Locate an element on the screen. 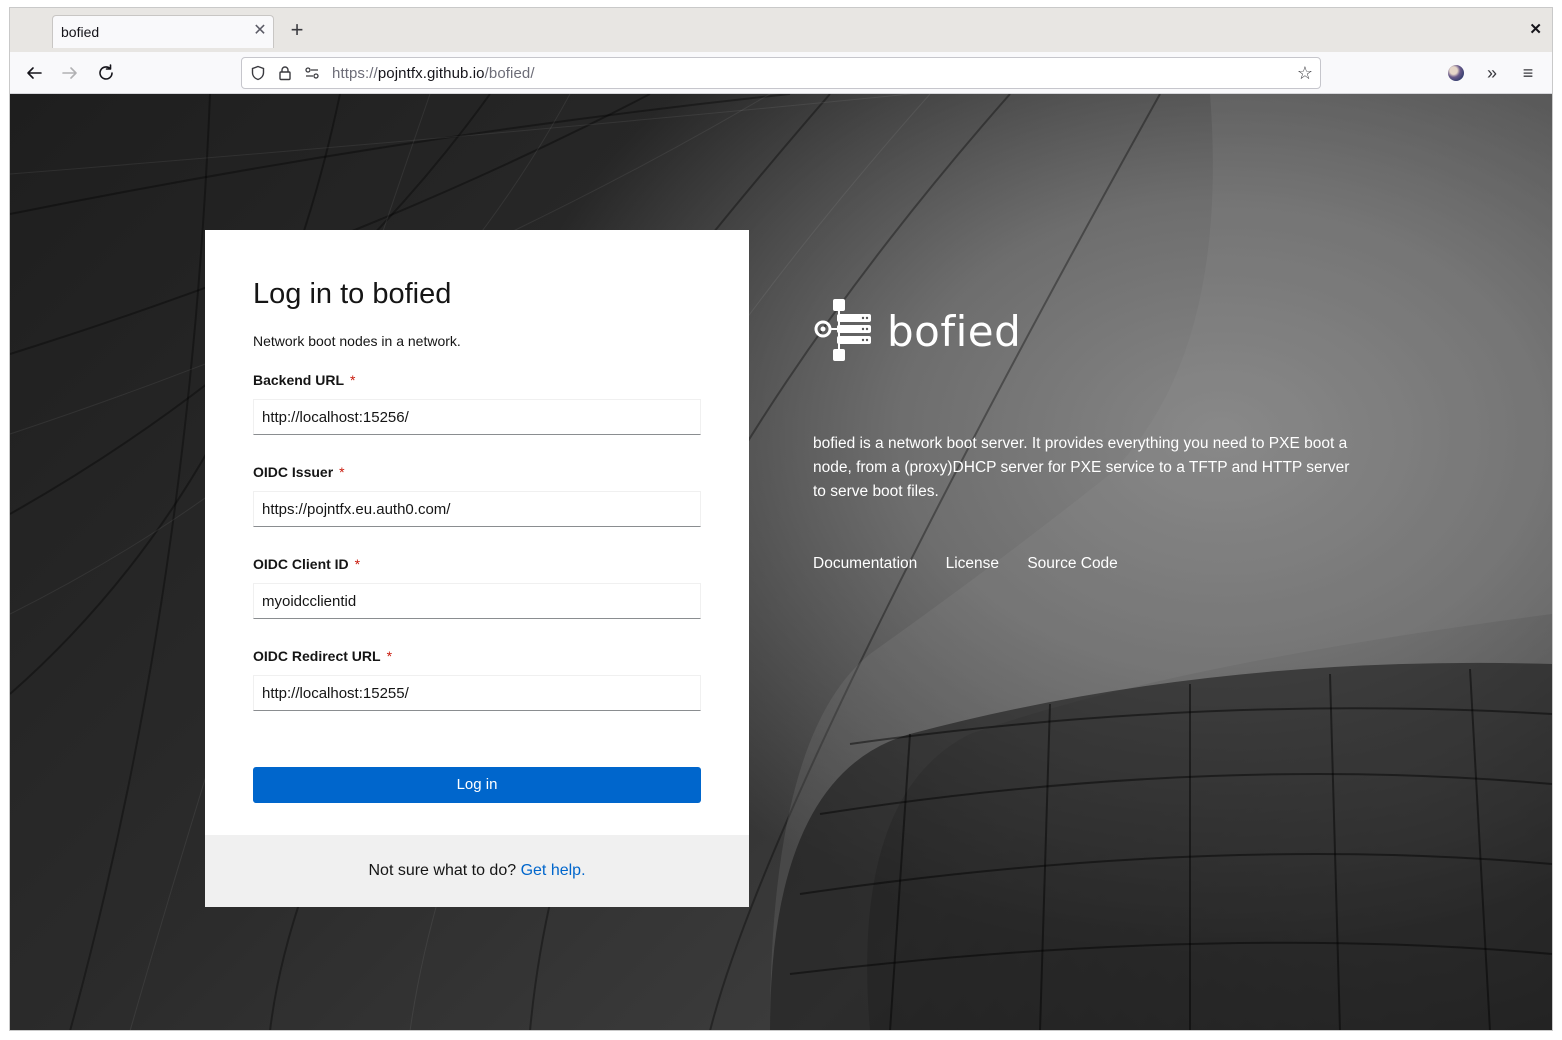 This screenshot has height=1040, width=1562. url-host: pojntfx.github.io is located at coordinates (431, 73).